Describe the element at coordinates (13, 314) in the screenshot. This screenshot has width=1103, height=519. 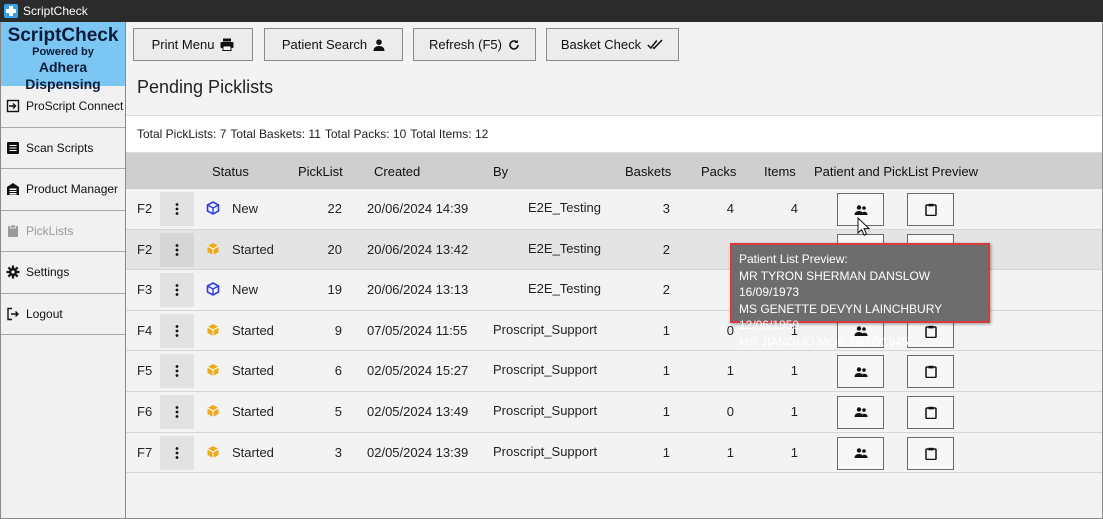
I see `logout-icon` at that location.